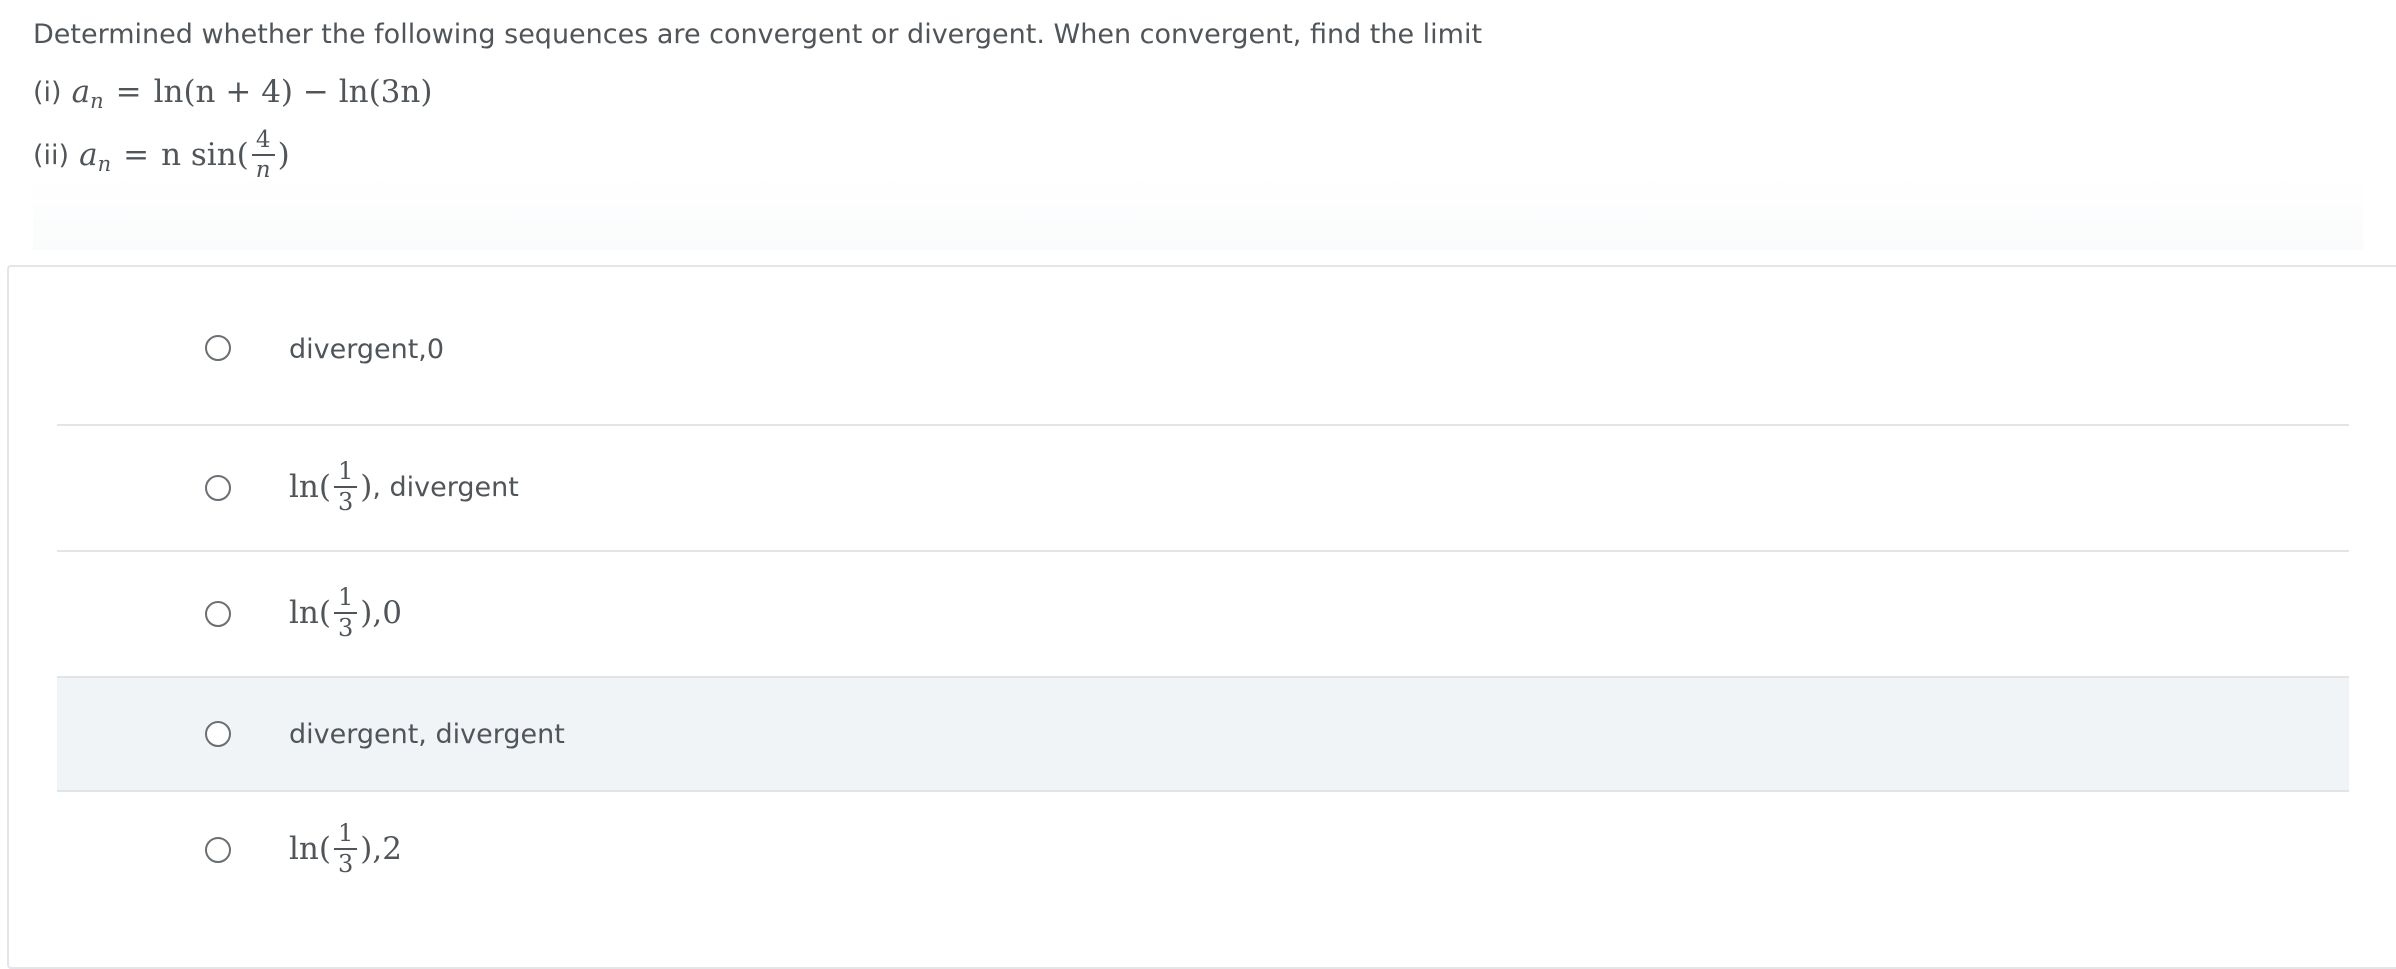  I want to click on part-i-lhs-sub: n, so click(97, 101).